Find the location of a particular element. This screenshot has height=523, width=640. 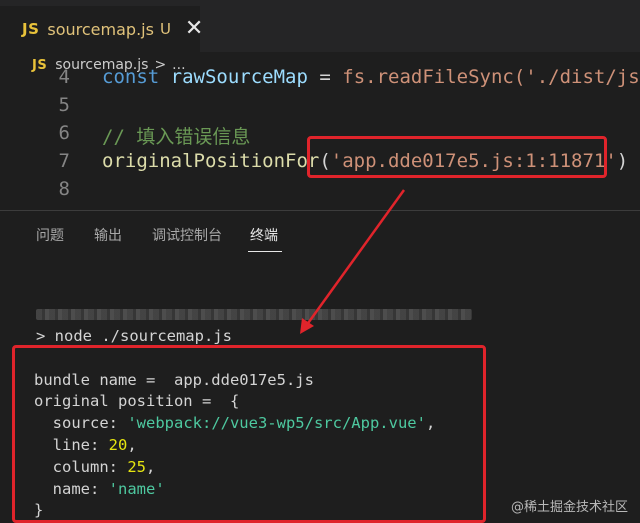

arrow-line is located at coordinates (355, 258).